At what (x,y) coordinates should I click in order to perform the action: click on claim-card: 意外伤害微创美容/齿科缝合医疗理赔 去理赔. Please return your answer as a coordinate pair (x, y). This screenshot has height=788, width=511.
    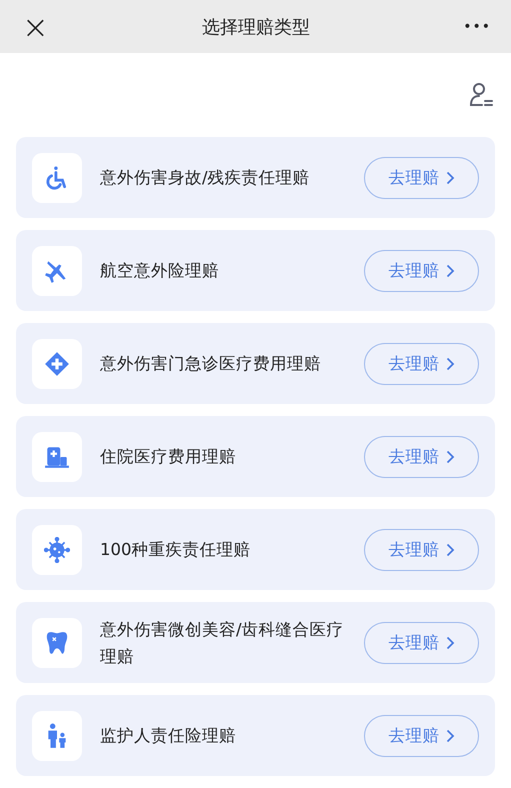
    Looking at the image, I should click on (255, 642).